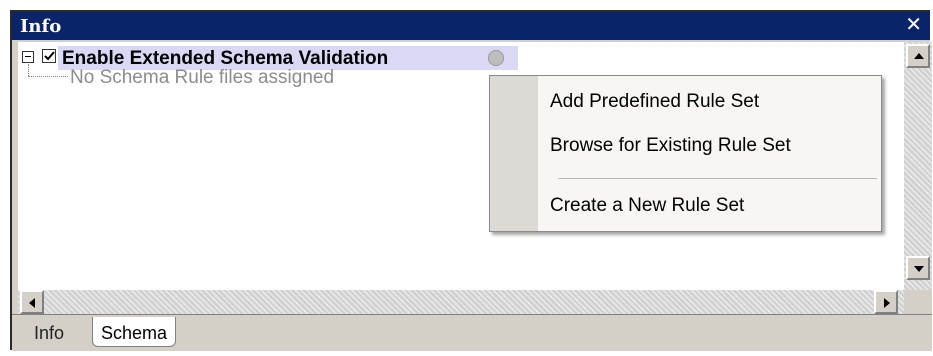  Describe the element at coordinates (918, 166) in the screenshot. I see `vertical-scrollbar` at that location.